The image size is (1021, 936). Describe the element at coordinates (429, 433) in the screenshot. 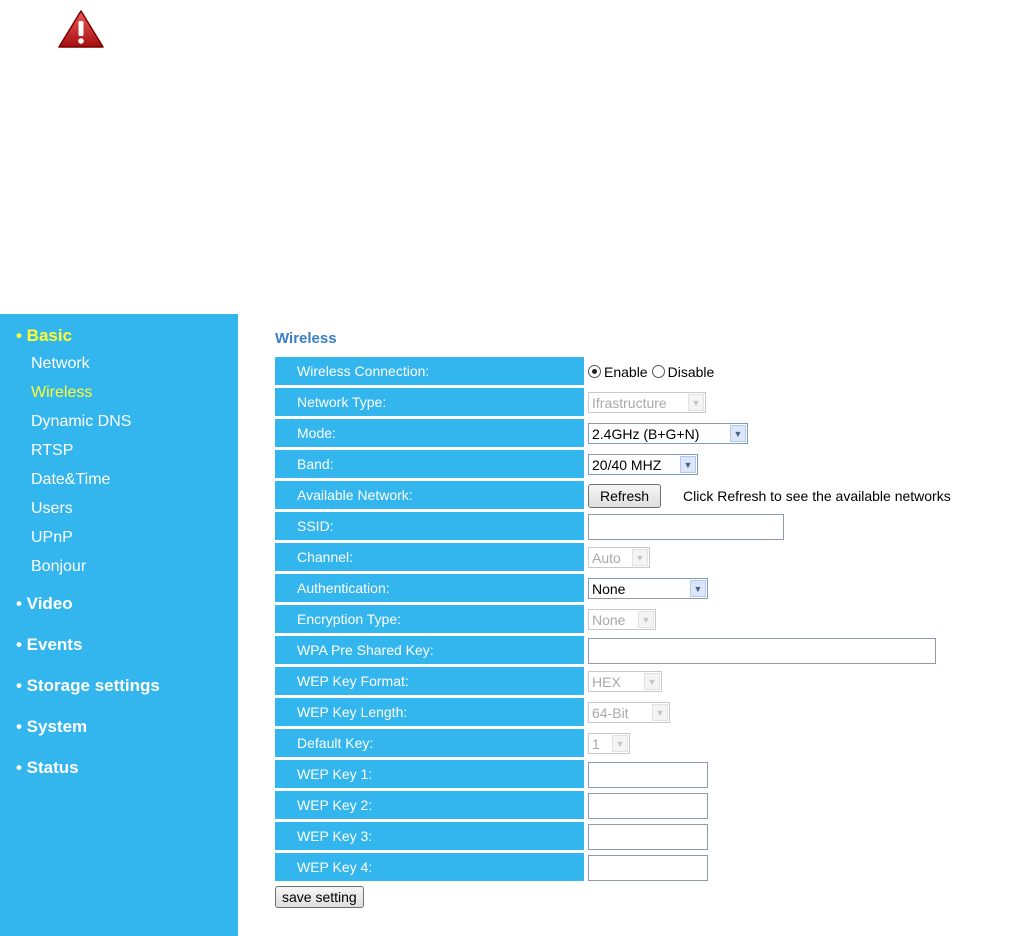

I see `label-mode: Mode:` at that location.